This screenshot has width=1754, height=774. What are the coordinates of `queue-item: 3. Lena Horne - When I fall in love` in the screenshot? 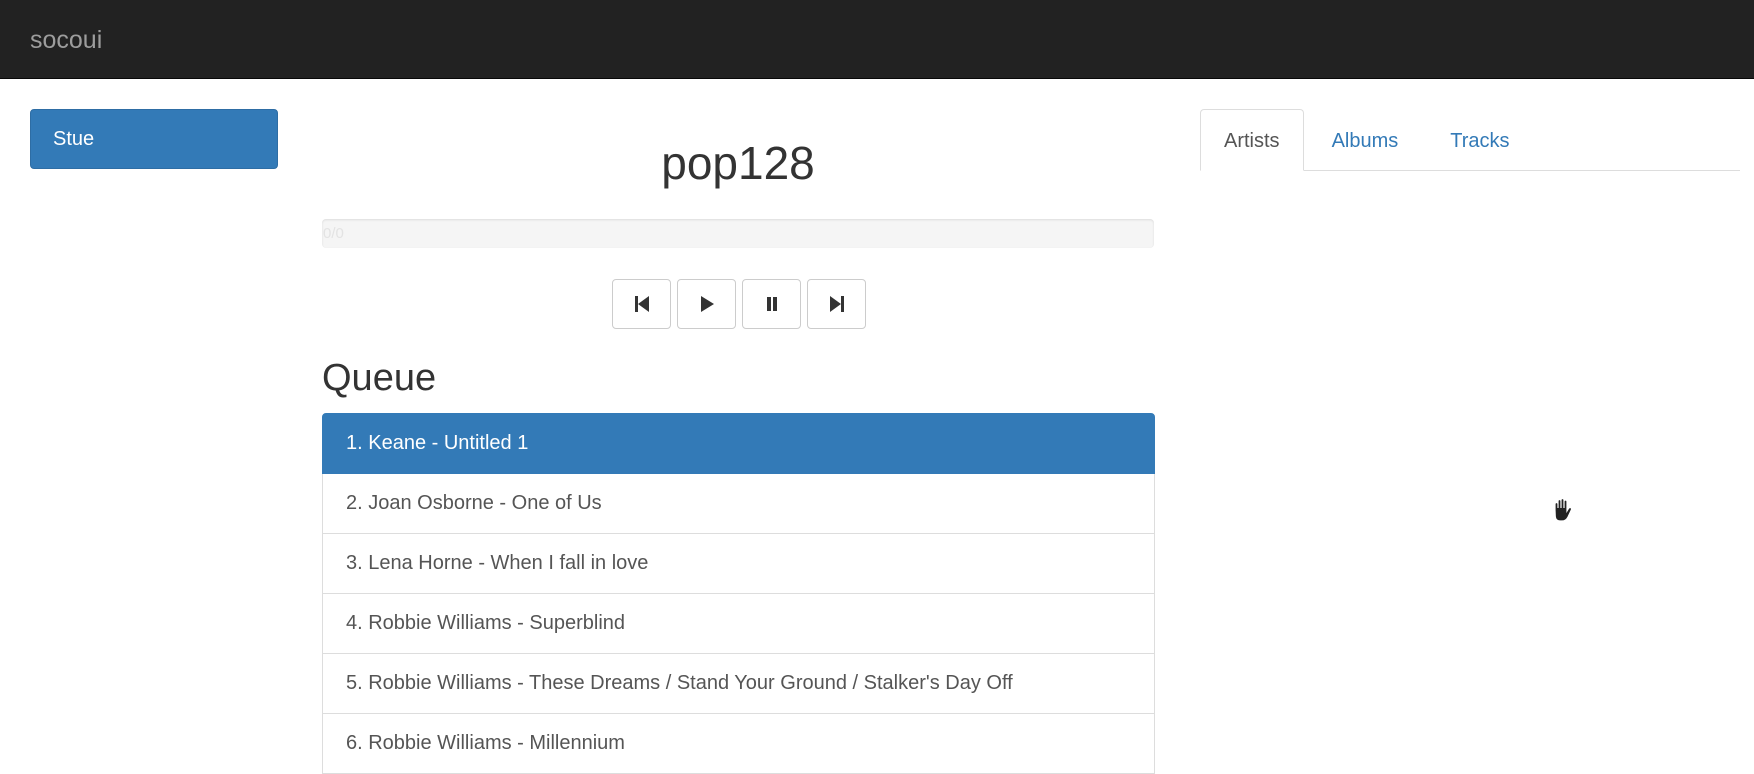 It's located at (738, 563).